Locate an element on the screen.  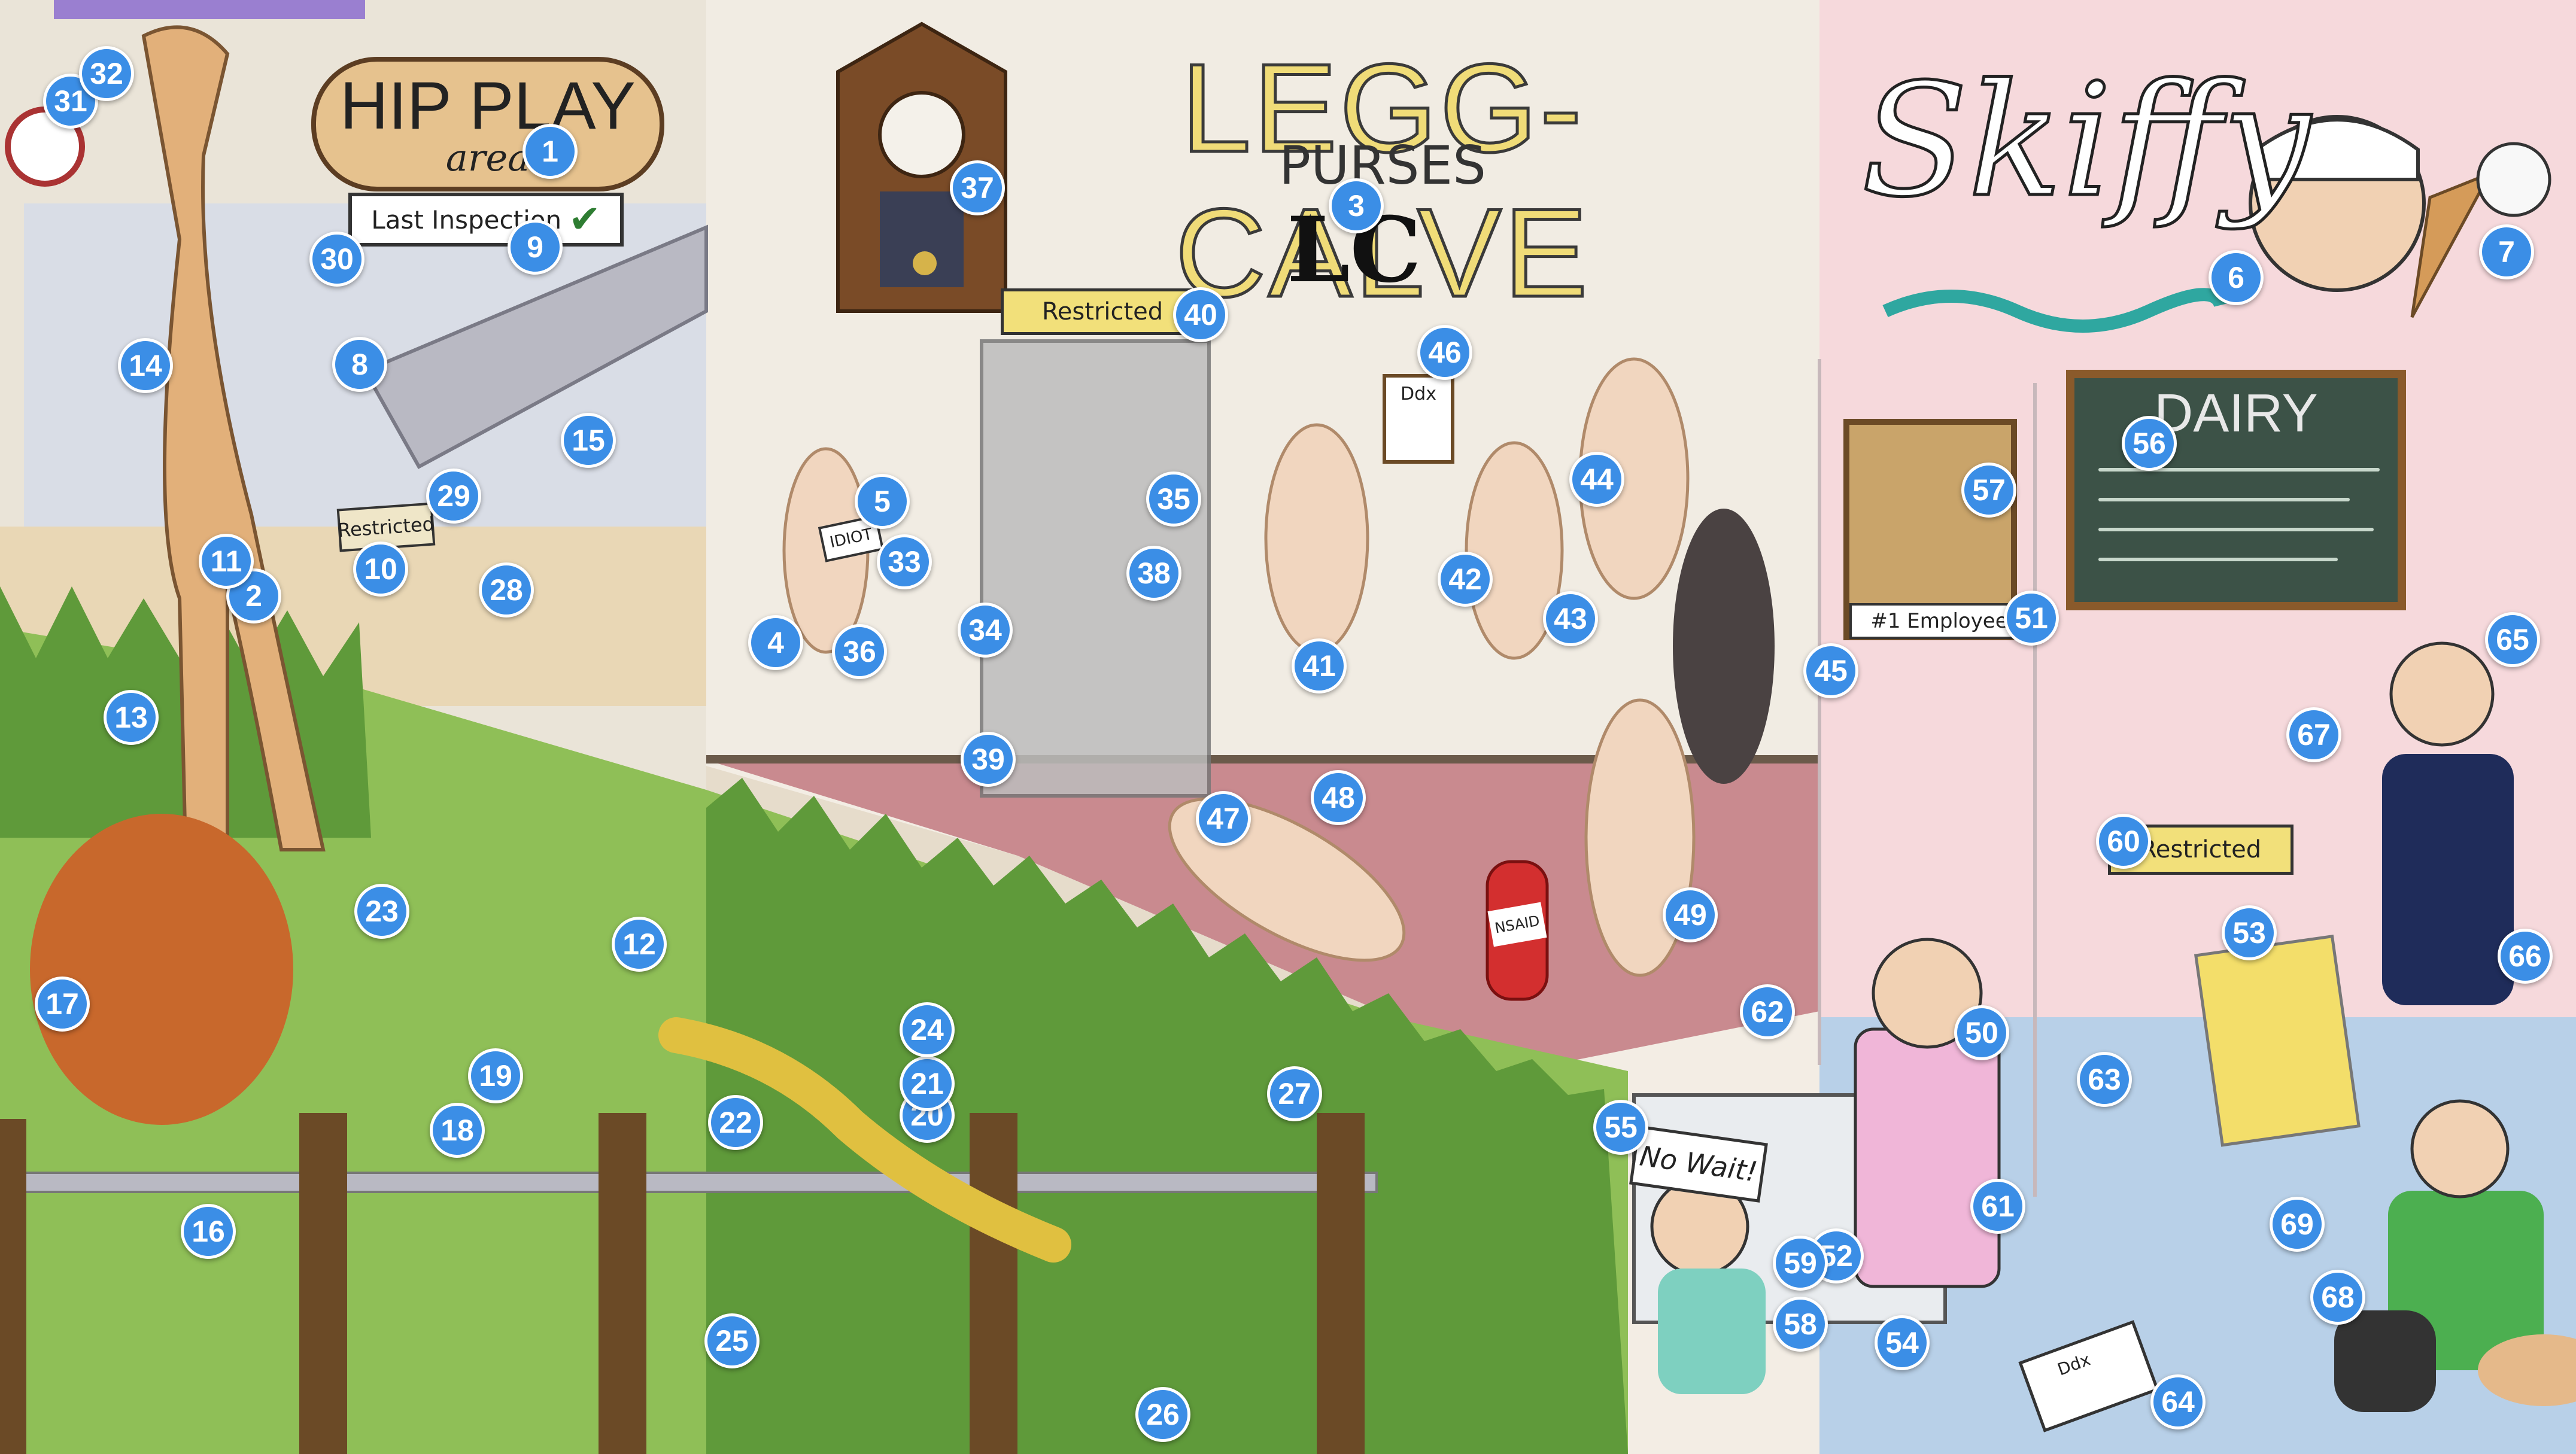
marker-25: 25 is located at coordinates (732, 1340).